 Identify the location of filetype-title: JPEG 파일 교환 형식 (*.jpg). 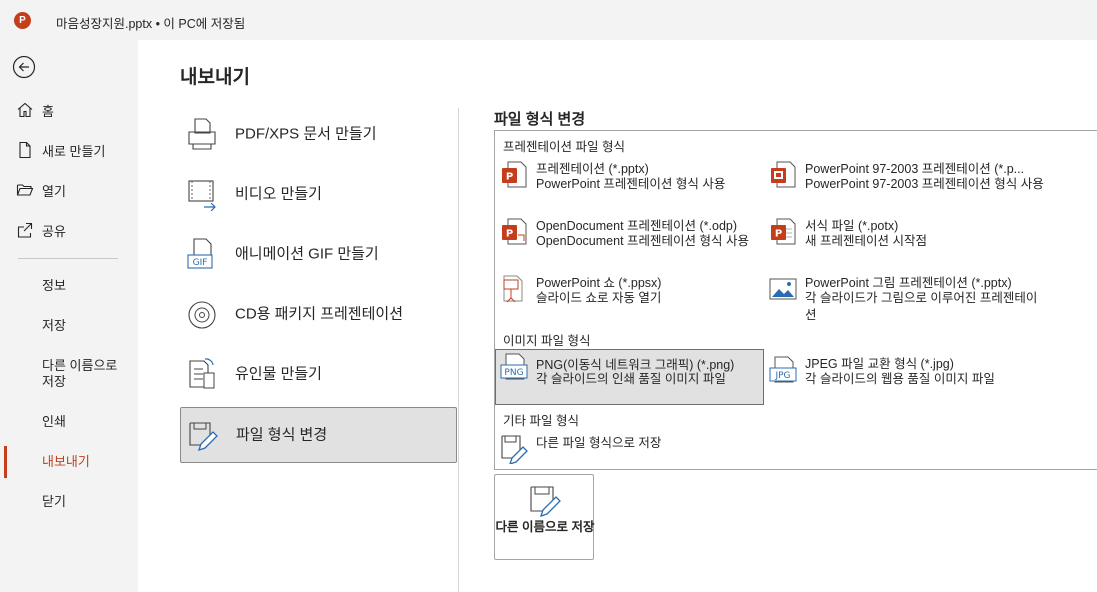
(879, 364).